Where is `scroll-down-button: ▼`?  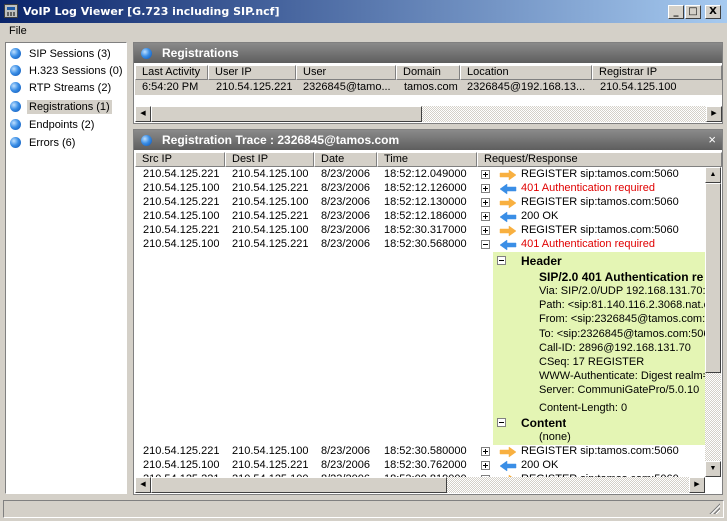
scroll-down-button: ▼ is located at coordinates (713, 469).